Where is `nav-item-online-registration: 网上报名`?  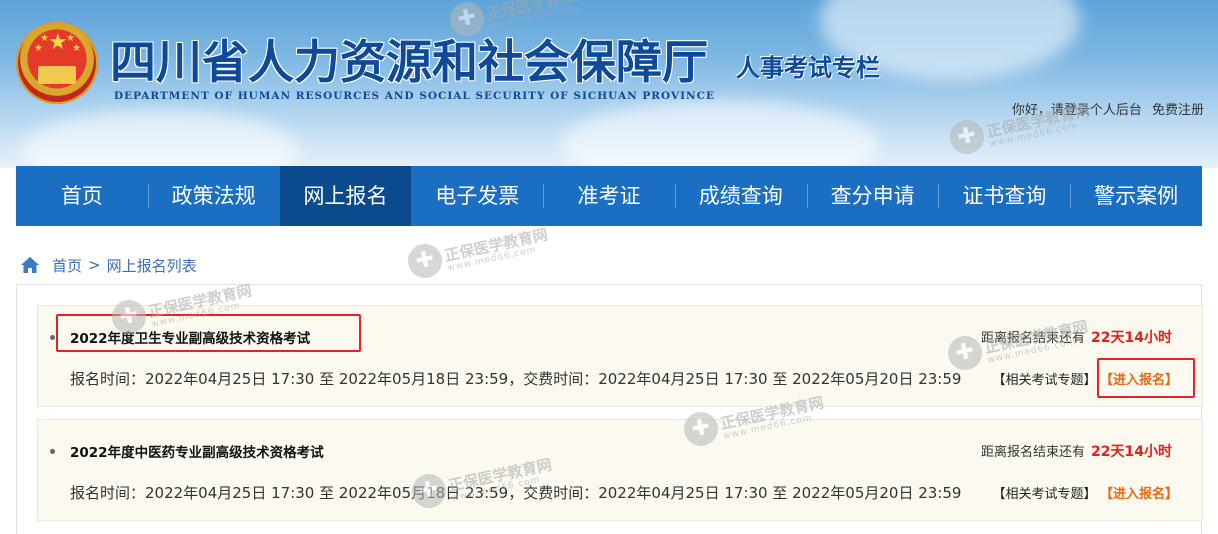 nav-item-online-registration: 网上报名 is located at coordinates (345, 196).